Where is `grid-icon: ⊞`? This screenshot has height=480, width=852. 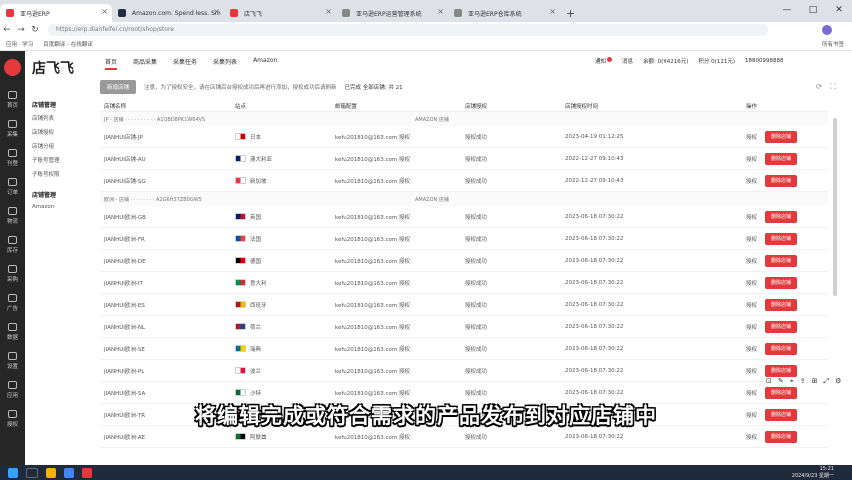
grid-icon: ⊞ is located at coordinates (815, 381).